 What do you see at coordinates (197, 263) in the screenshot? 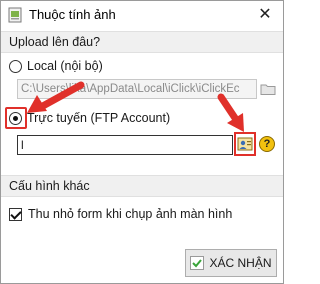
I see `check-icon` at bounding box center [197, 263].